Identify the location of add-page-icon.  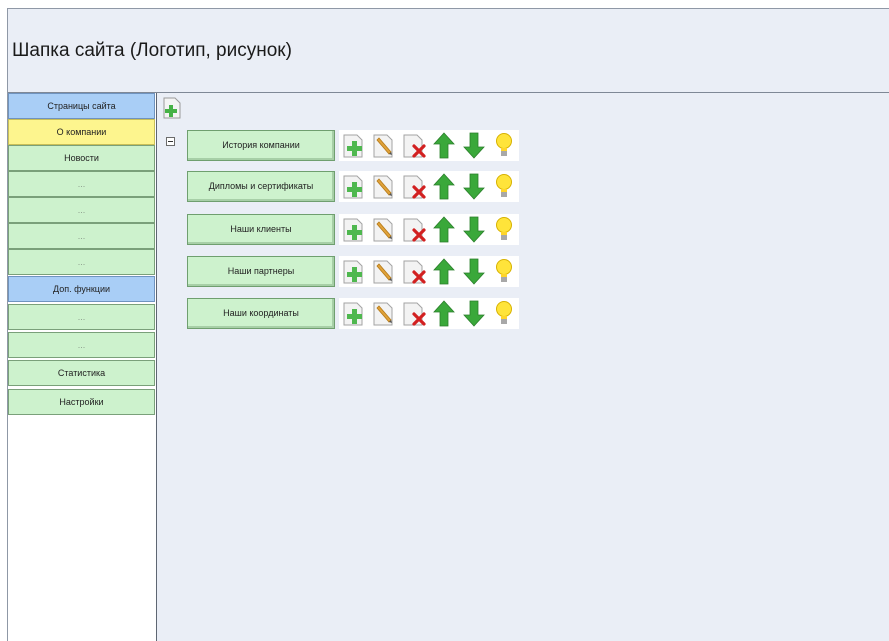
(172, 108).